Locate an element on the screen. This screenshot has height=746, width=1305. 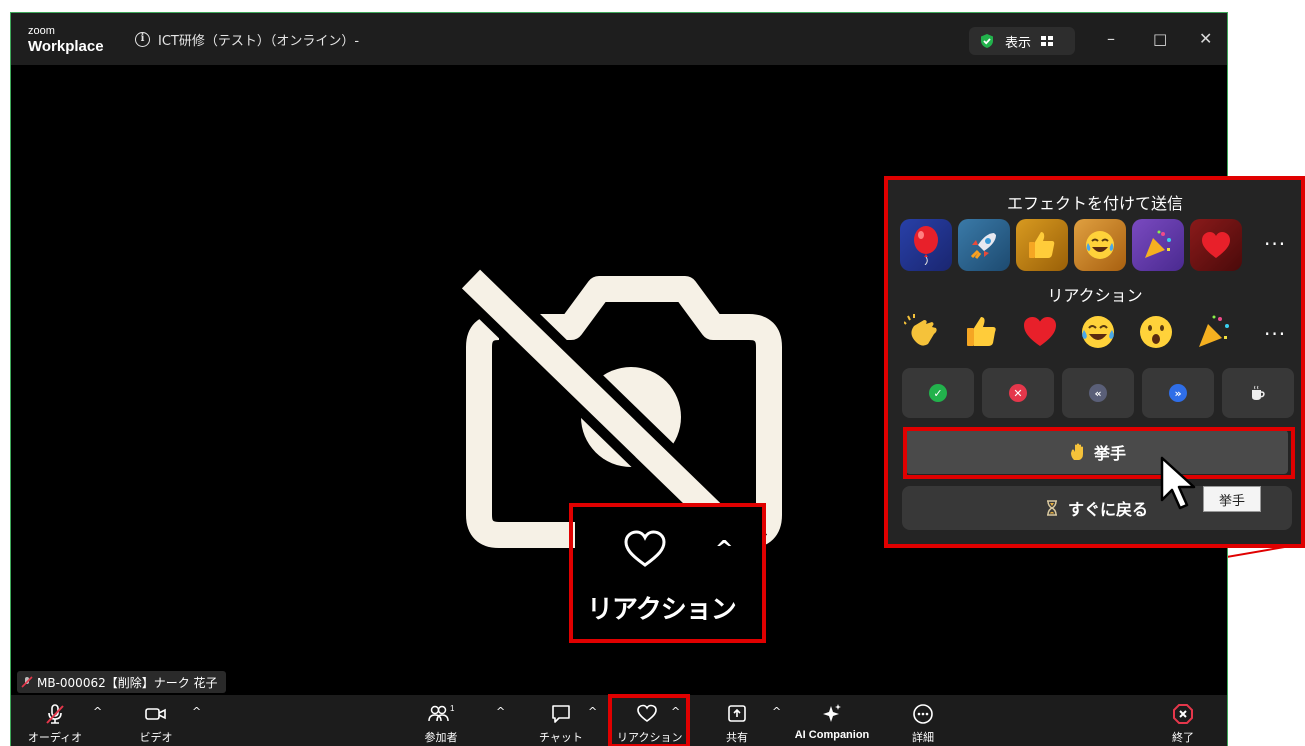
chat-bubble-icon is located at coordinates (561, 714).